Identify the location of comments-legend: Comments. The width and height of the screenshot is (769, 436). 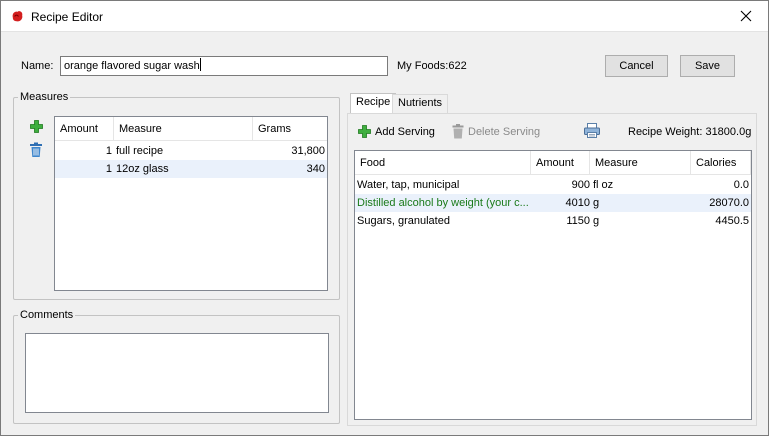
(47, 315).